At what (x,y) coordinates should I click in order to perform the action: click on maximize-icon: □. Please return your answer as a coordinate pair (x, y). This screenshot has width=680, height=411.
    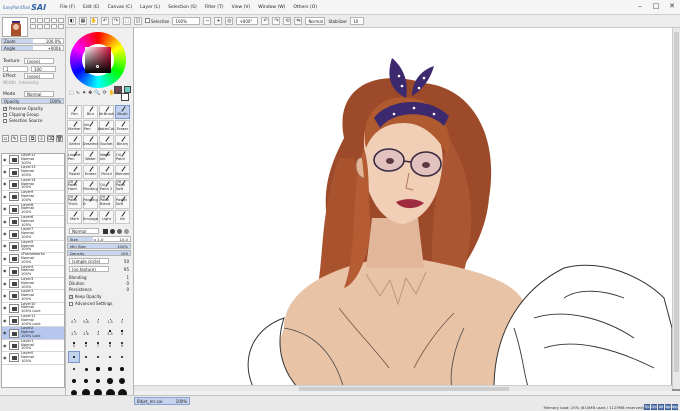
    Looking at the image, I should click on (656, 6).